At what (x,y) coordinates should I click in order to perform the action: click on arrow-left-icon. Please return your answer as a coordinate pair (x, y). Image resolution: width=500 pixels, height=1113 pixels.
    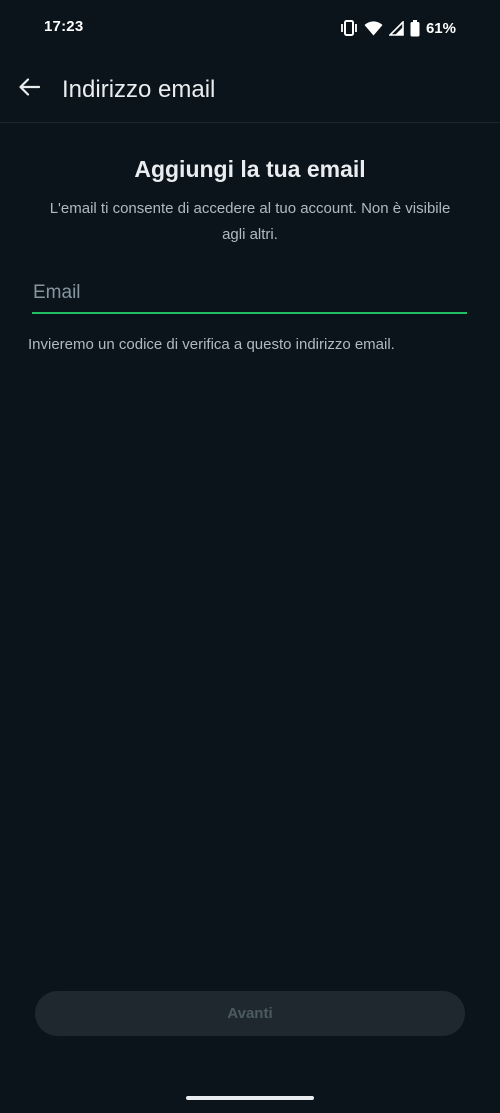
    Looking at the image, I should click on (29, 89).